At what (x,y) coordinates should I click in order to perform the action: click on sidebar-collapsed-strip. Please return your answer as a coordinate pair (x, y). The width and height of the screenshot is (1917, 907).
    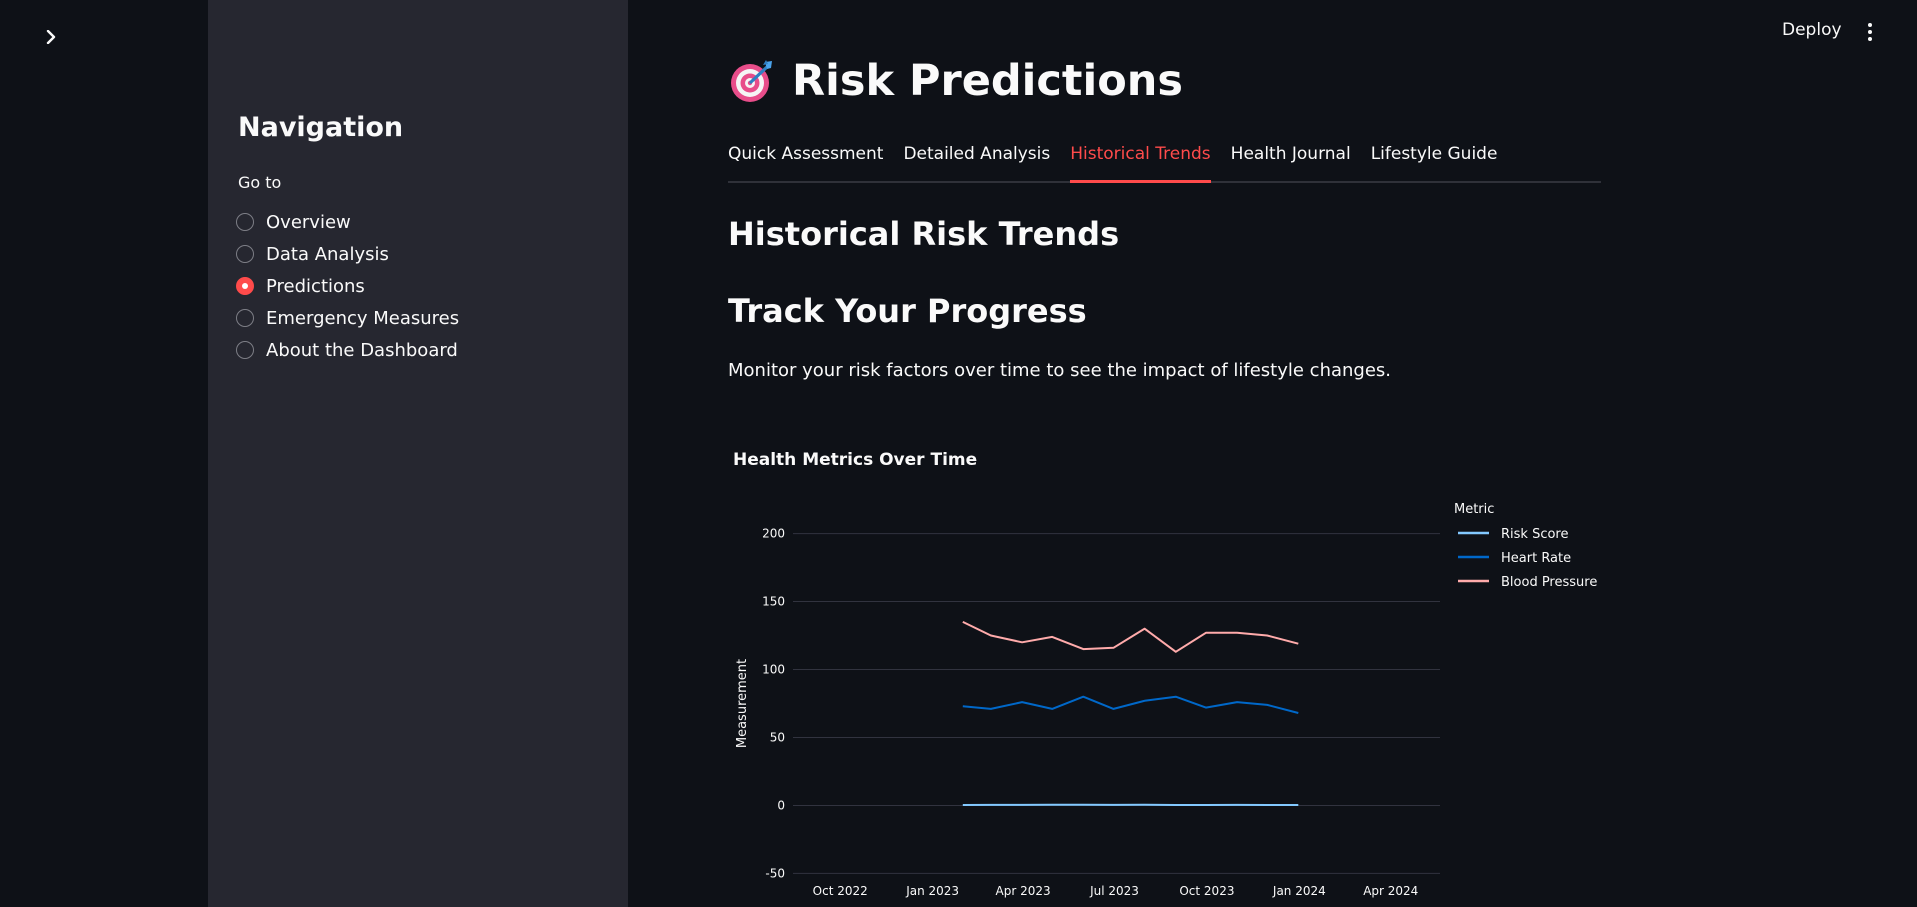
    Looking at the image, I should click on (104, 453).